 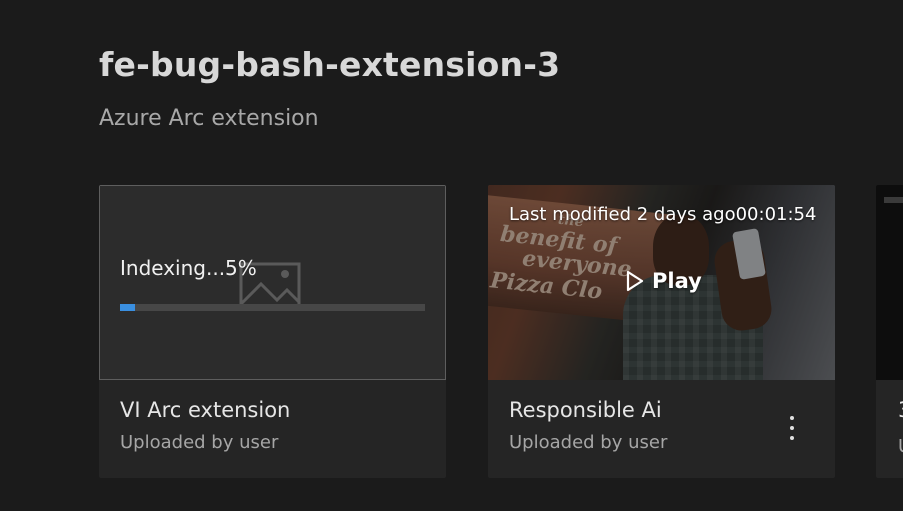 What do you see at coordinates (205, 410) in the screenshot?
I see `video-title: VI Arc extension` at bounding box center [205, 410].